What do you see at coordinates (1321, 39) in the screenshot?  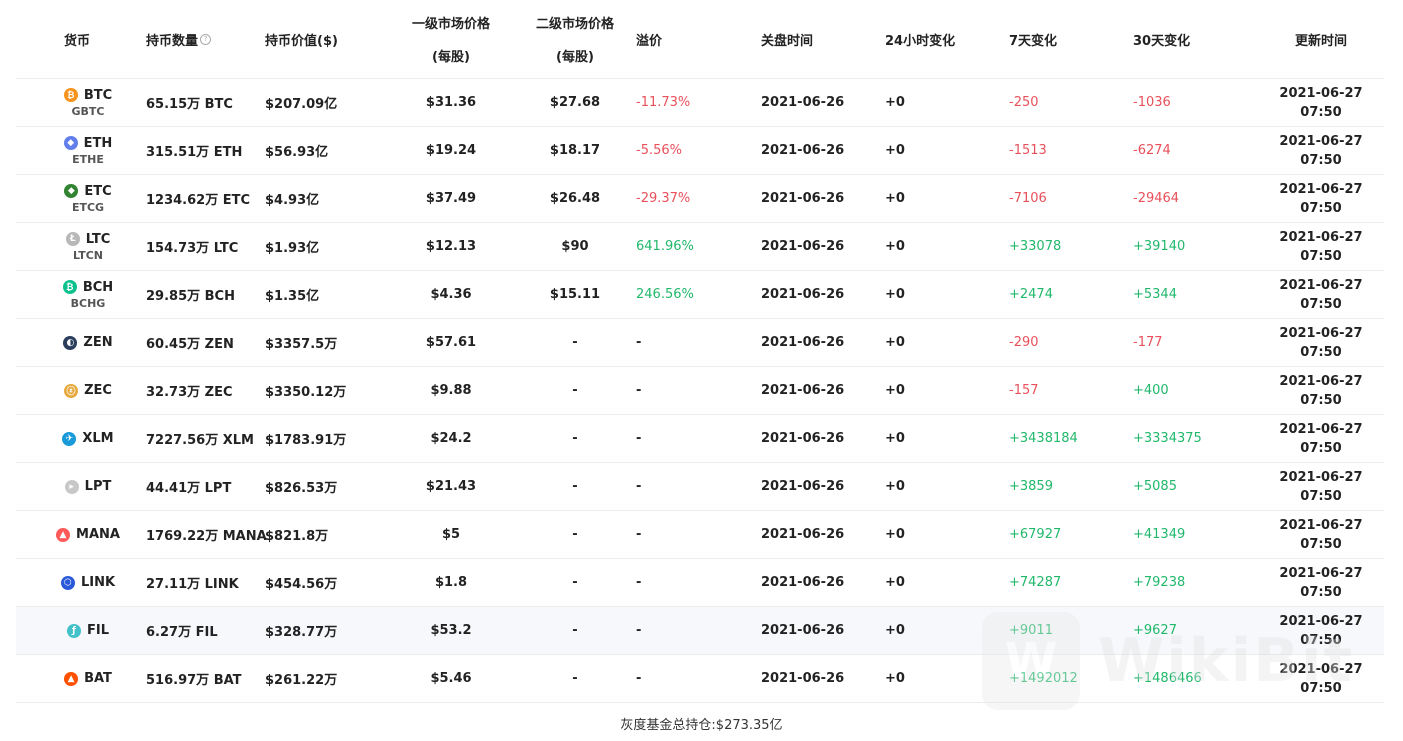 I see `header-update-time: 更新时间` at bounding box center [1321, 39].